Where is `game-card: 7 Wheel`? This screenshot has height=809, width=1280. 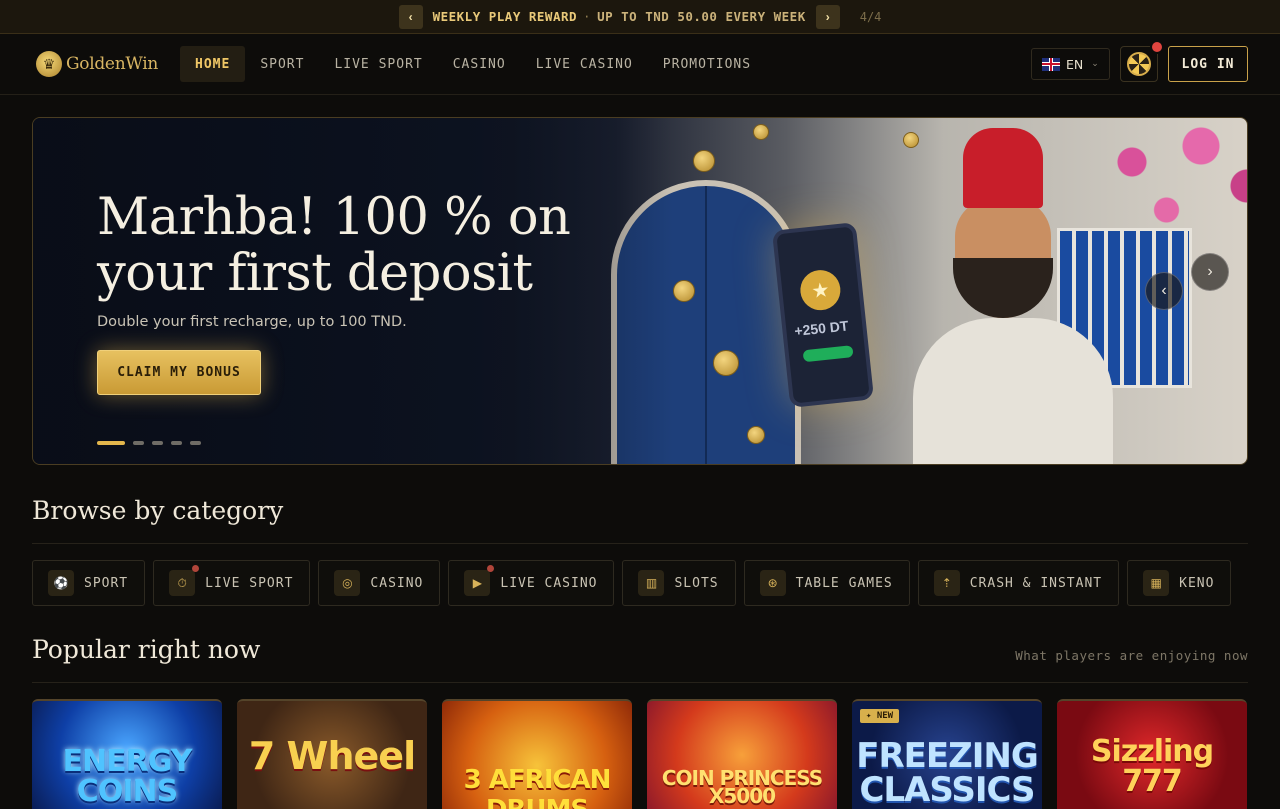 game-card: 7 Wheel is located at coordinates (332, 754).